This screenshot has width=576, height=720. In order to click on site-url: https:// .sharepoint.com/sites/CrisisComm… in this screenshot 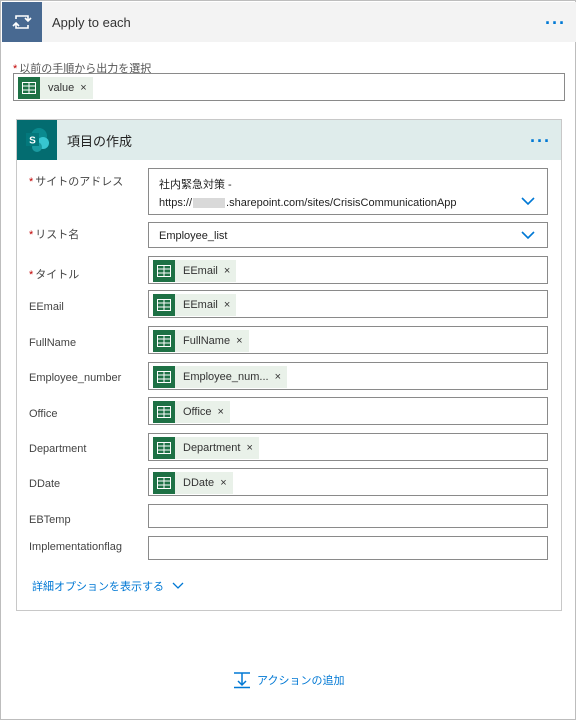, I will do `click(308, 203)`.